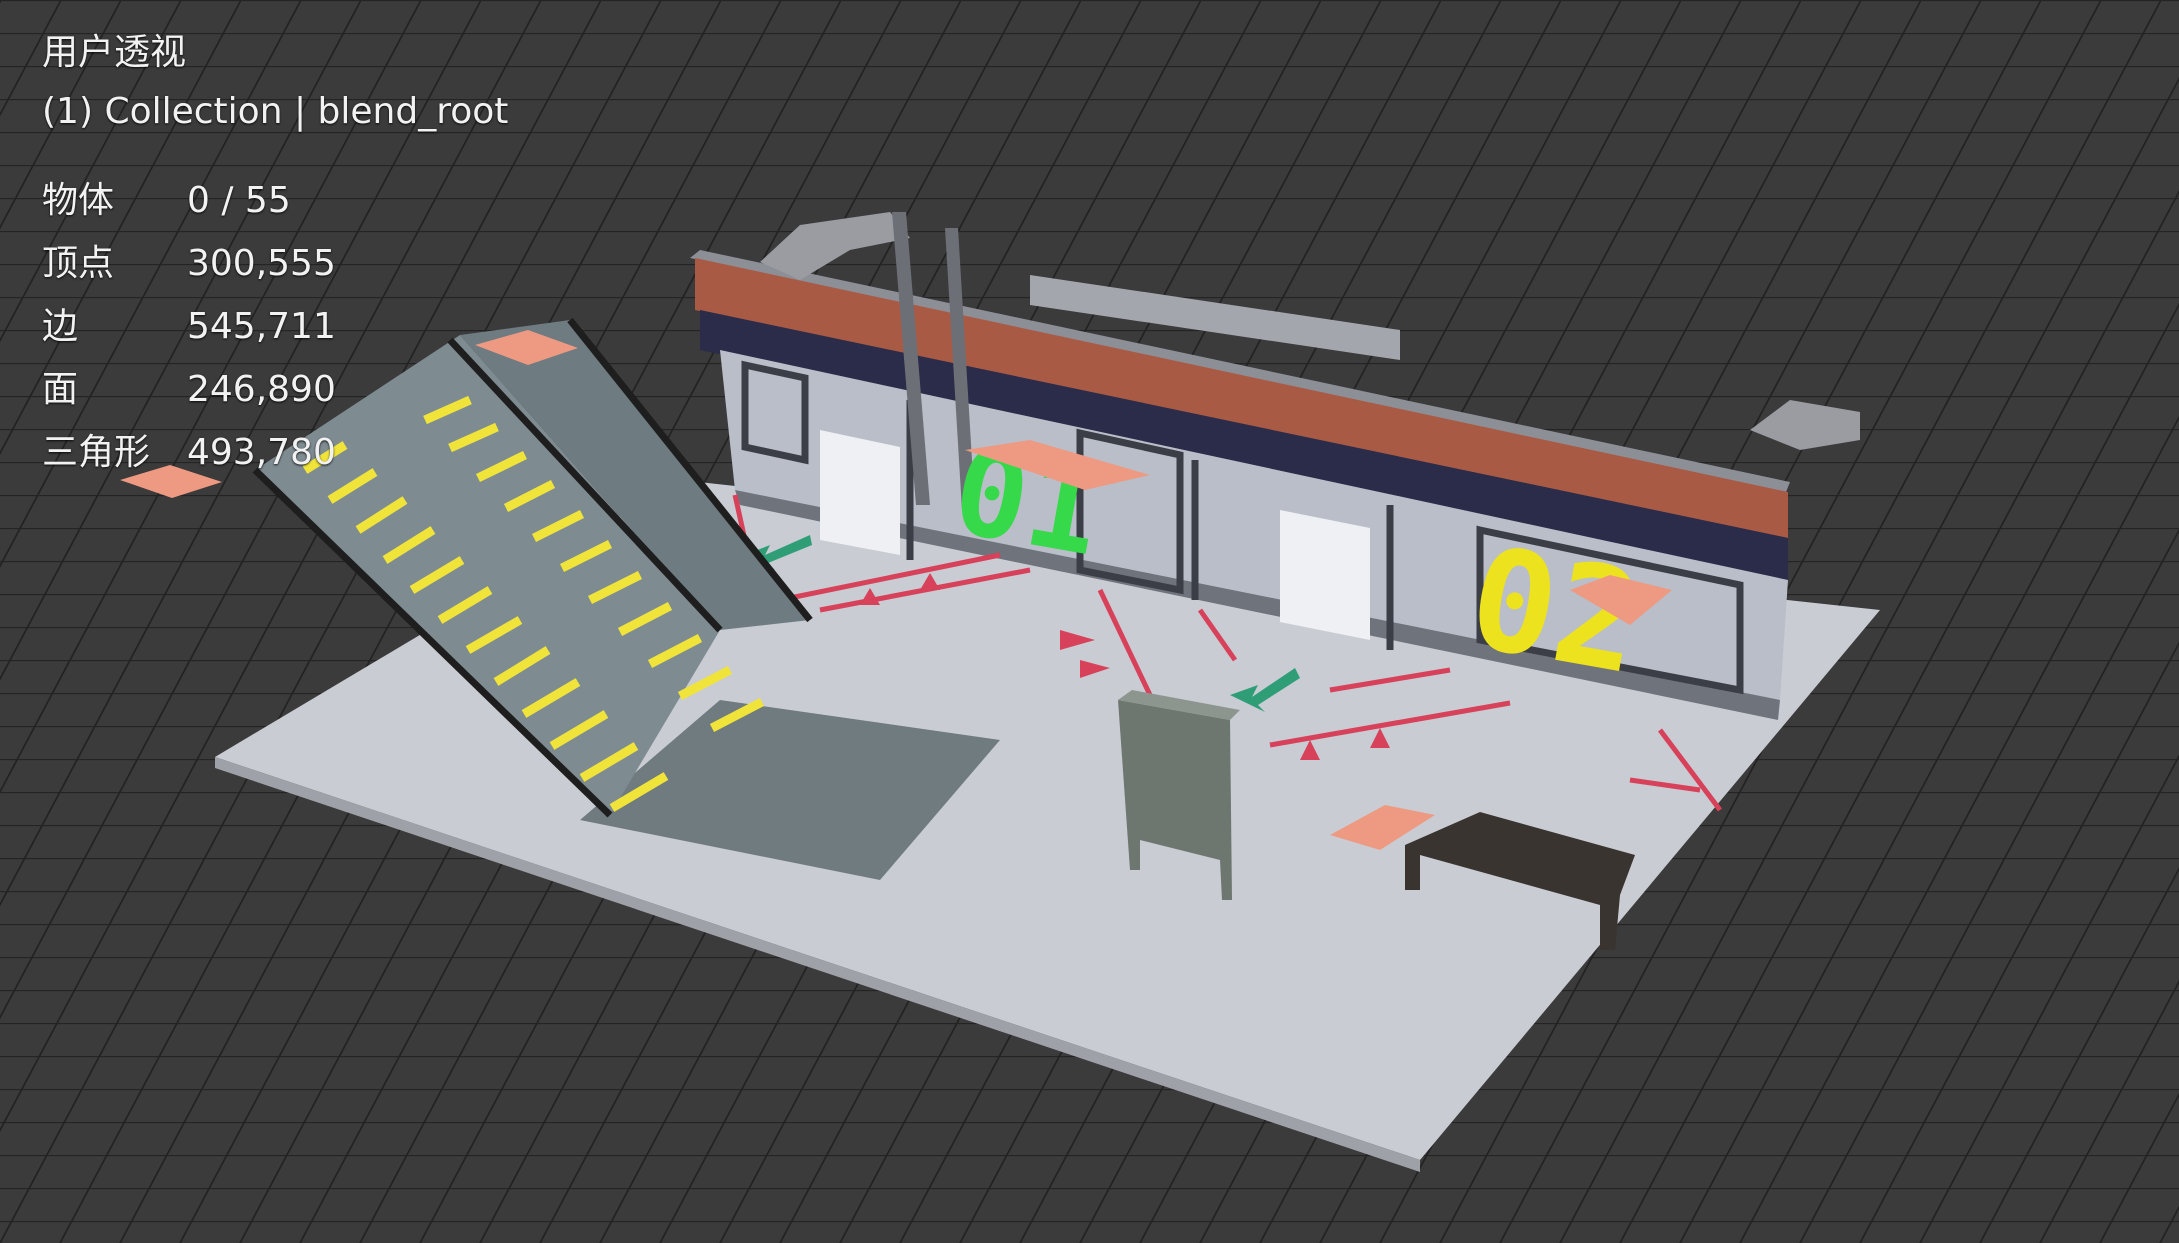  Describe the element at coordinates (239, 200) in the screenshot. I see `stat-objects-value: 0 / 55` at that location.